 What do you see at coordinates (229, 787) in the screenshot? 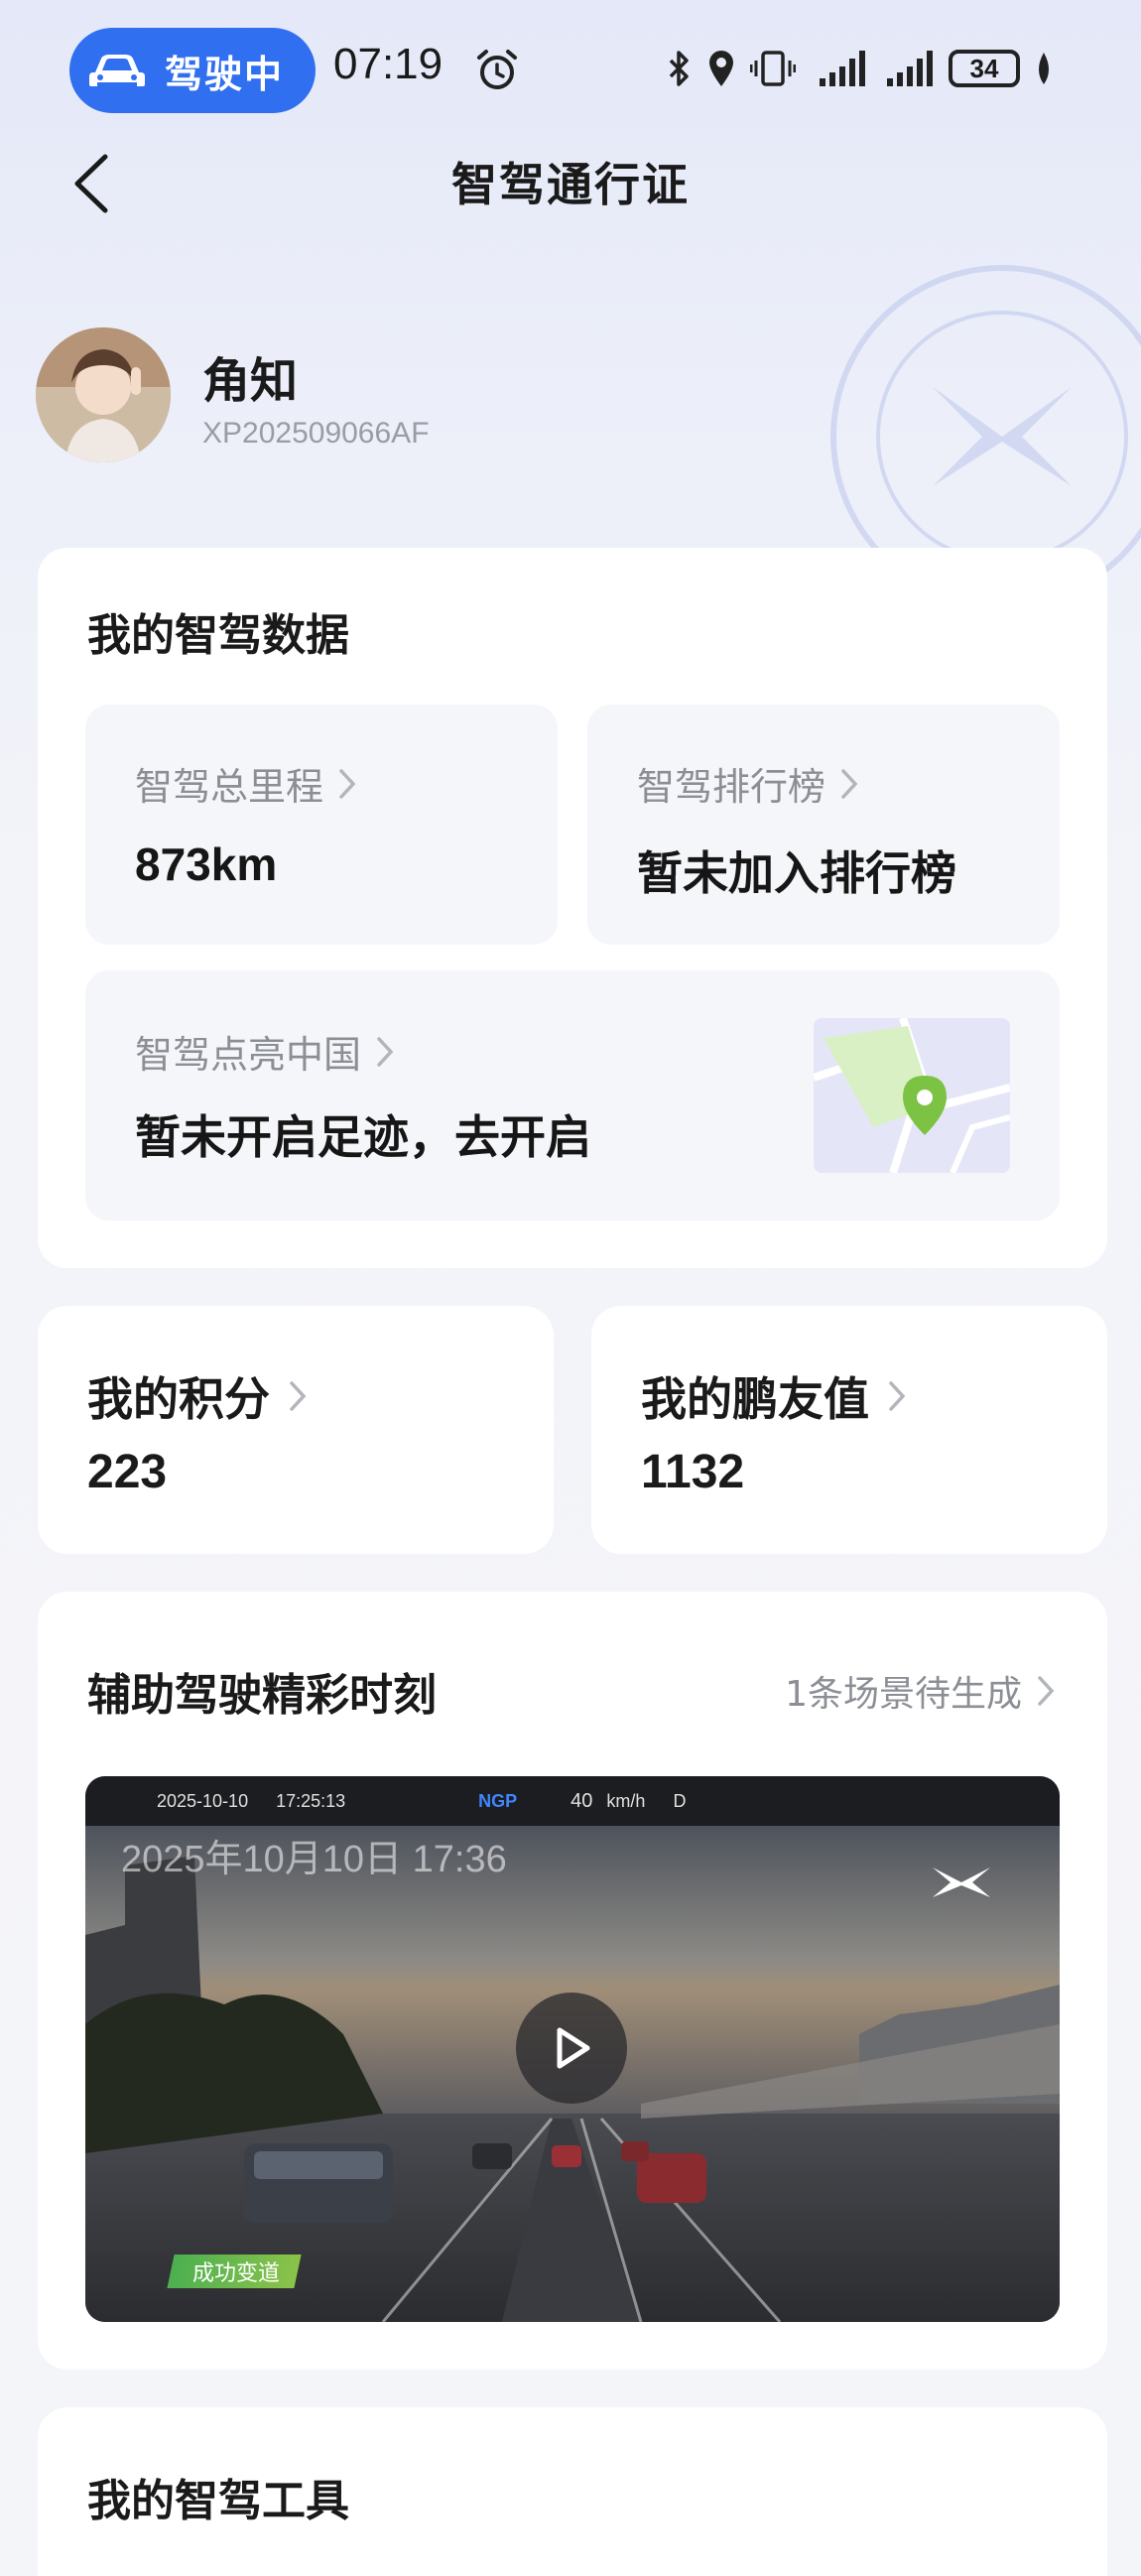
I see `total-mileage-label: 智驾总里程` at bounding box center [229, 787].